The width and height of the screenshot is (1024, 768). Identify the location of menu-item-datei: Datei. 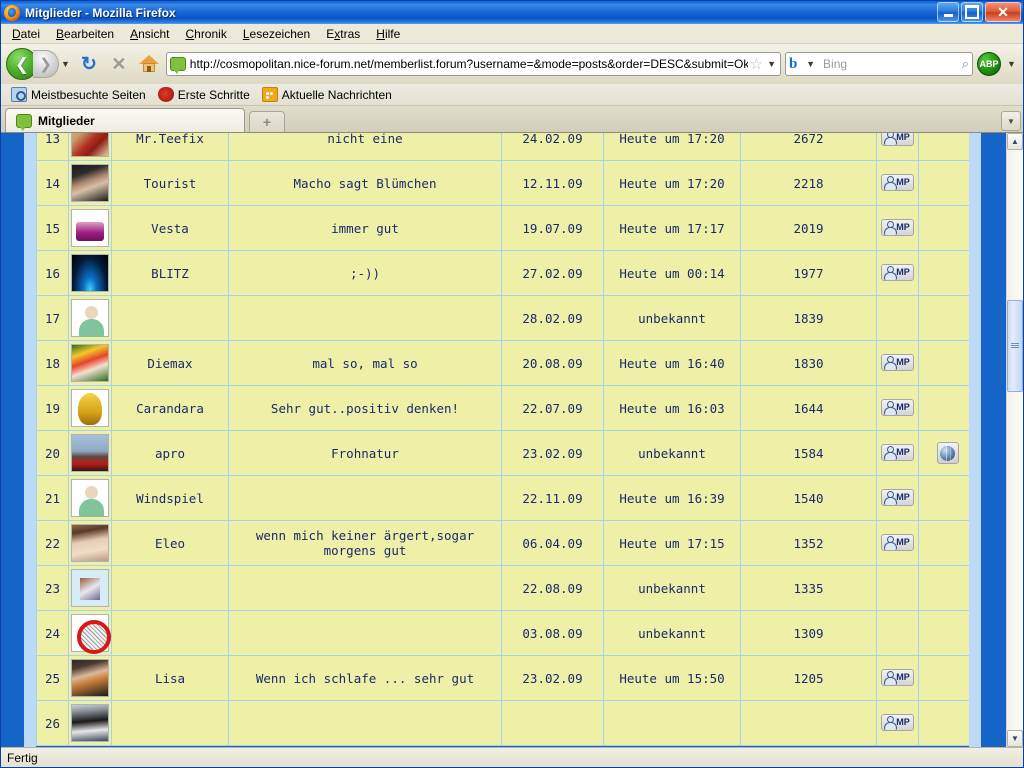
(26, 34).